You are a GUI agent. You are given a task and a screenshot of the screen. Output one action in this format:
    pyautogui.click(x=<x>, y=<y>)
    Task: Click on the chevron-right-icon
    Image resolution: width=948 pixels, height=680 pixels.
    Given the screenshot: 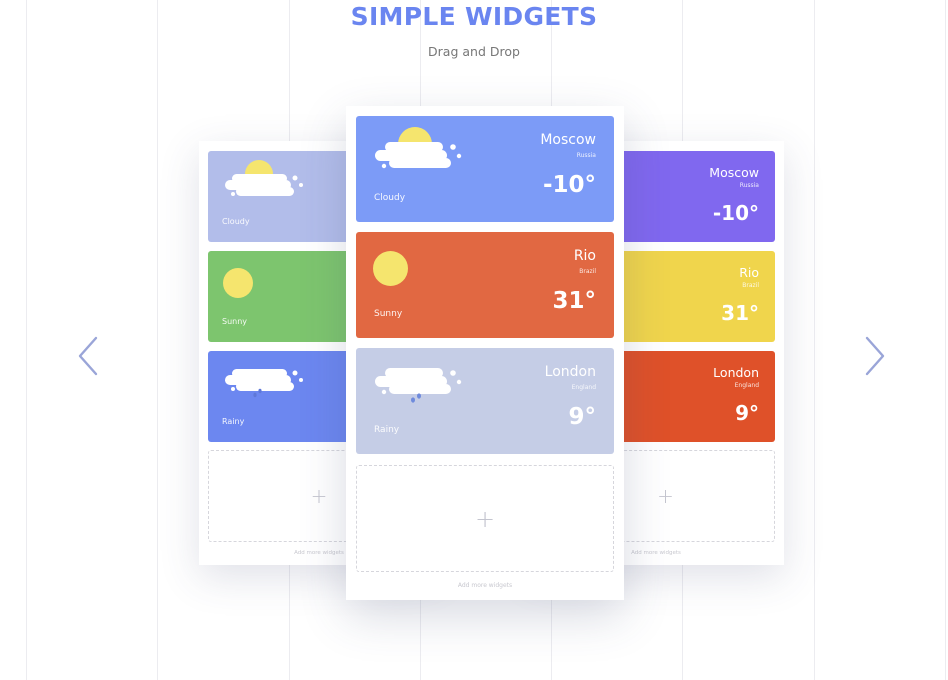 What is the action you would take?
    pyautogui.click(x=875, y=356)
    